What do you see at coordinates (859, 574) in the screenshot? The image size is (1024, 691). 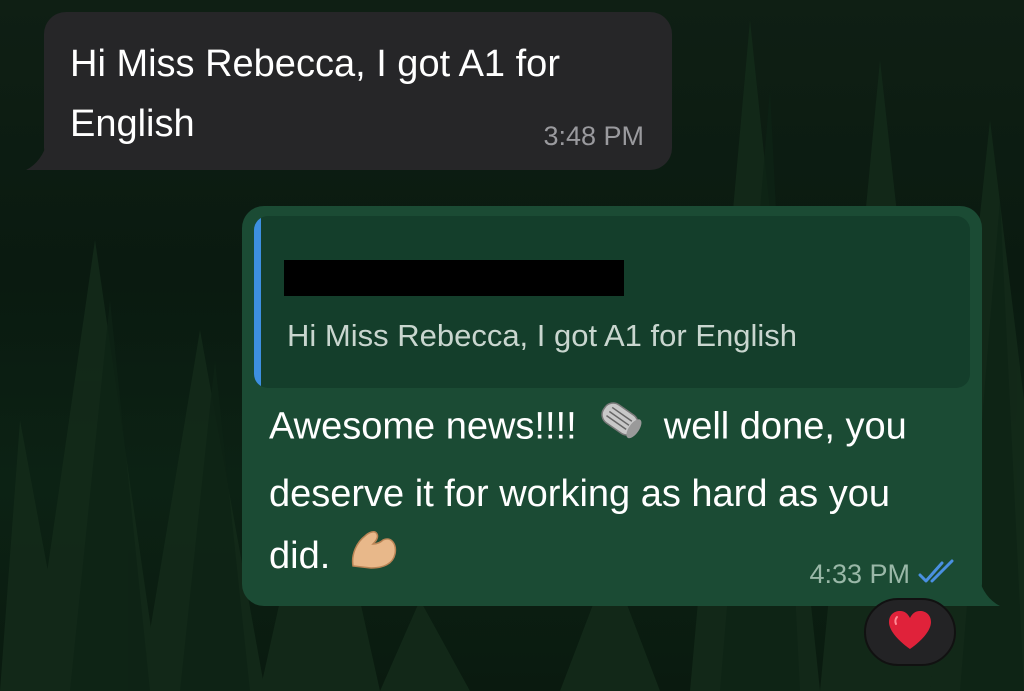 I see `outgoing-message-time: 4:33 PM` at bounding box center [859, 574].